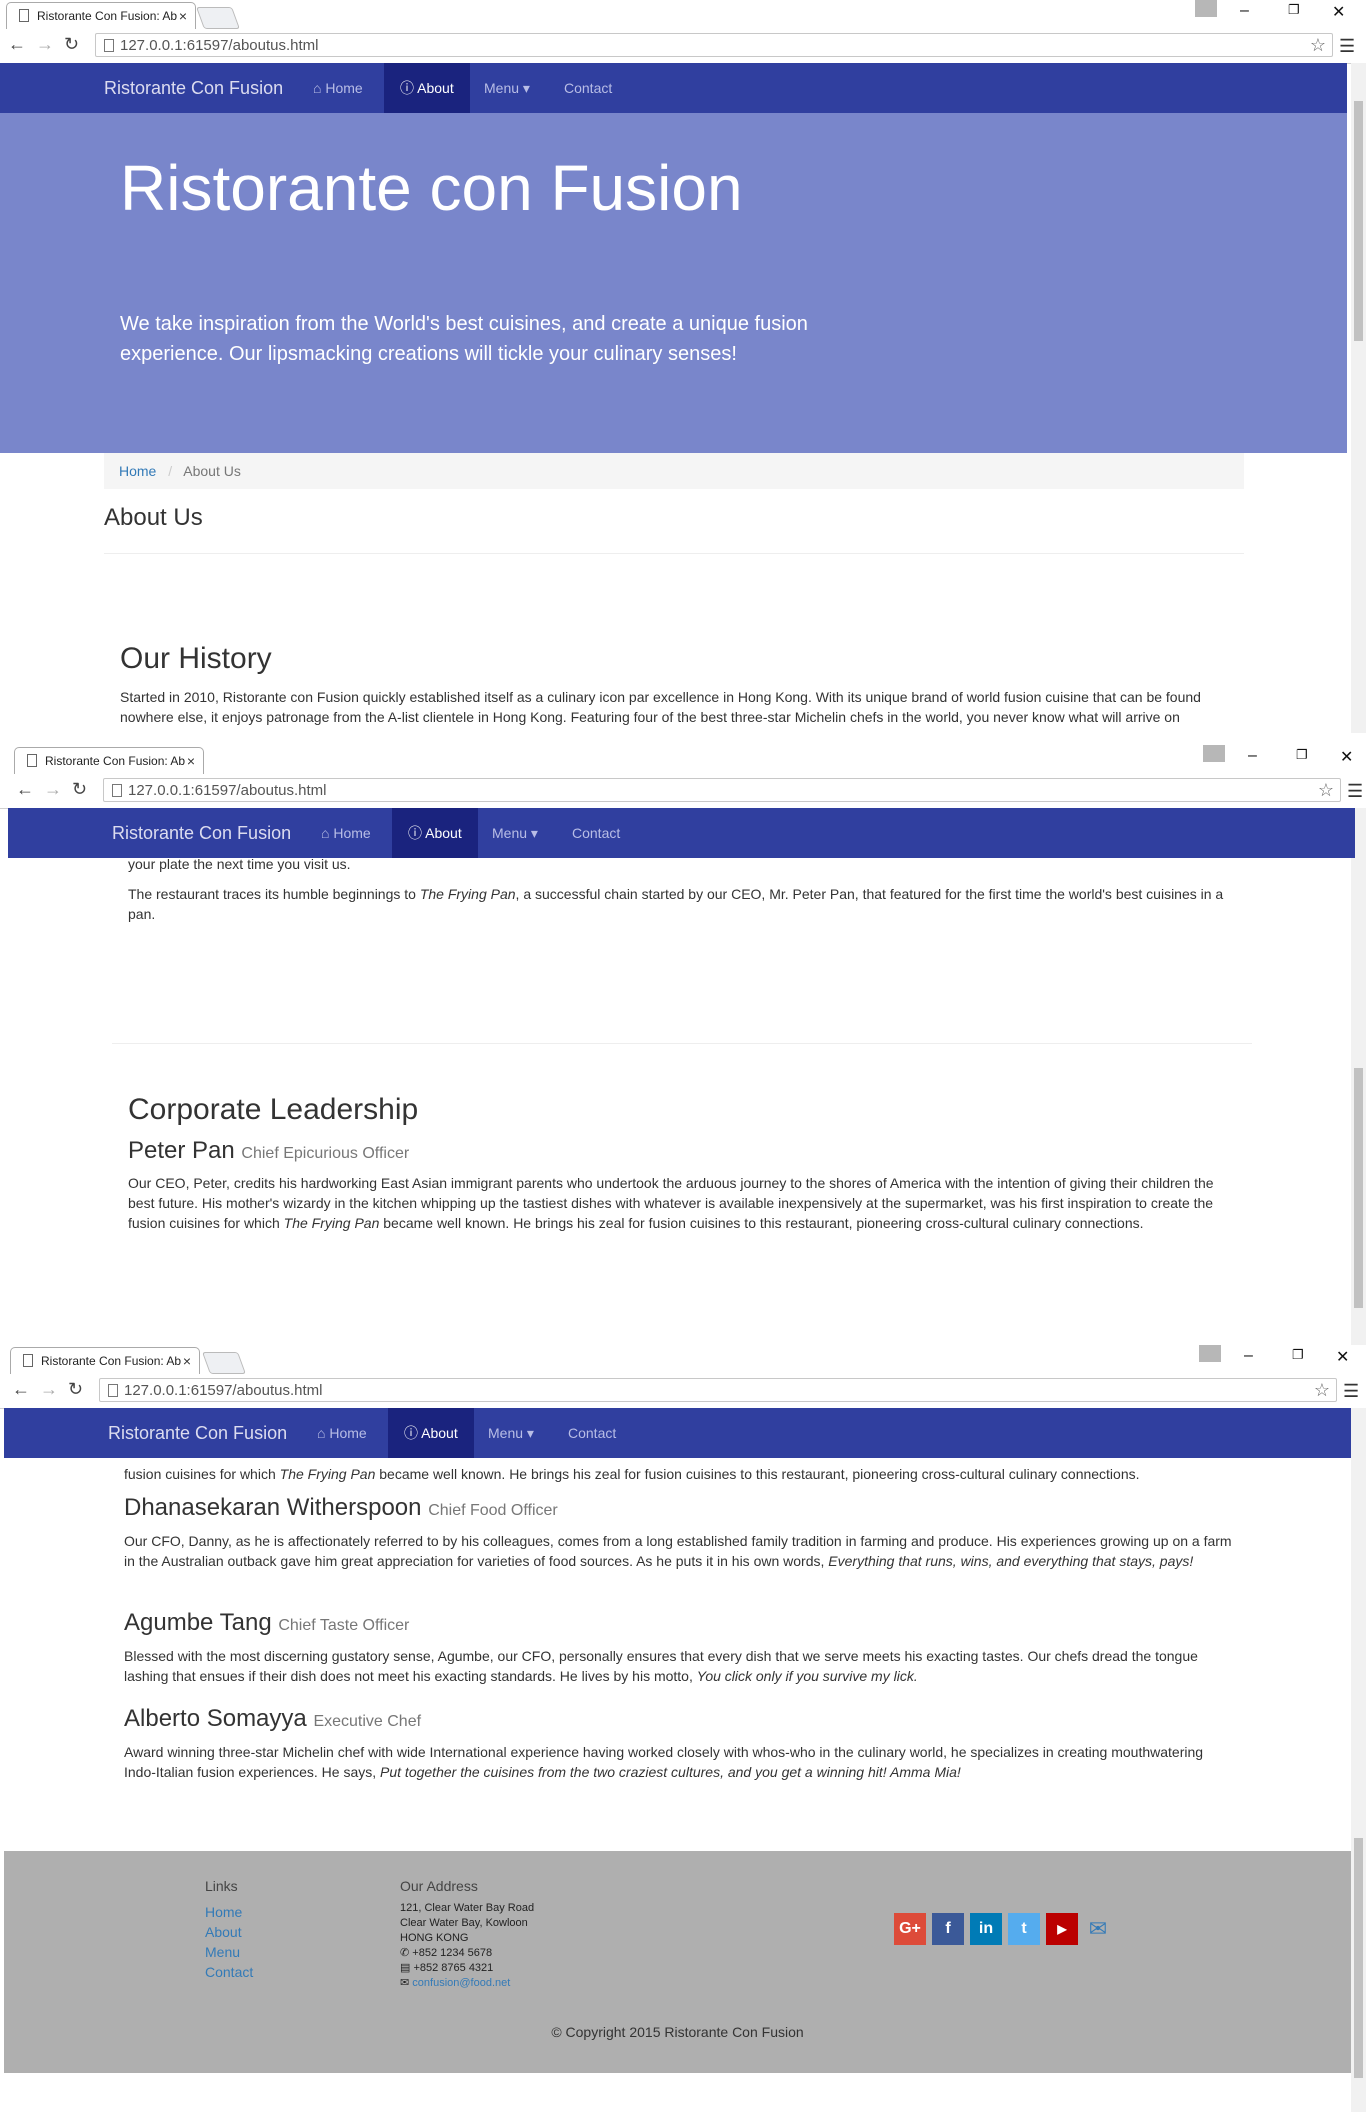 This screenshot has height=2112, width=1366. I want to click on footer-address-heading: Our Address, so click(439, 1886).